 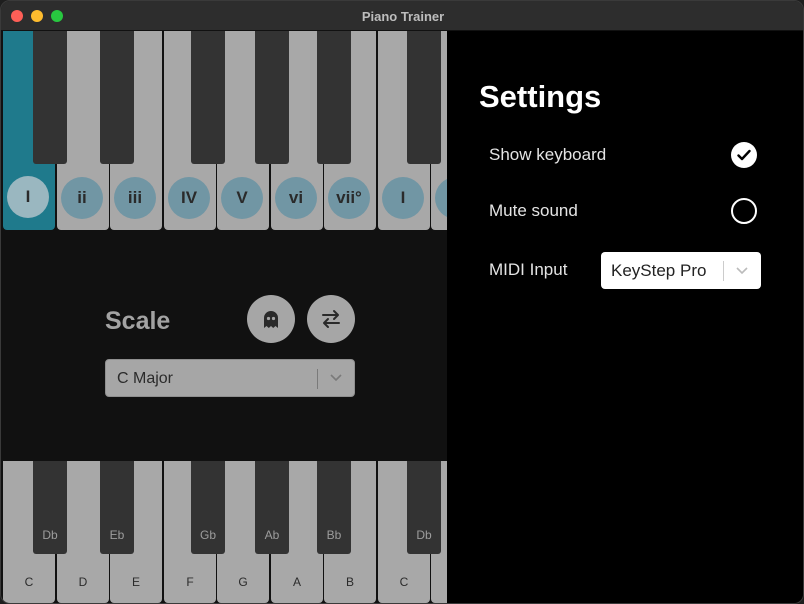 I want to click on note-keyboard: C D E F G A B C Db Eb Gb Ab Bb Db, so click(x=225, y=532).